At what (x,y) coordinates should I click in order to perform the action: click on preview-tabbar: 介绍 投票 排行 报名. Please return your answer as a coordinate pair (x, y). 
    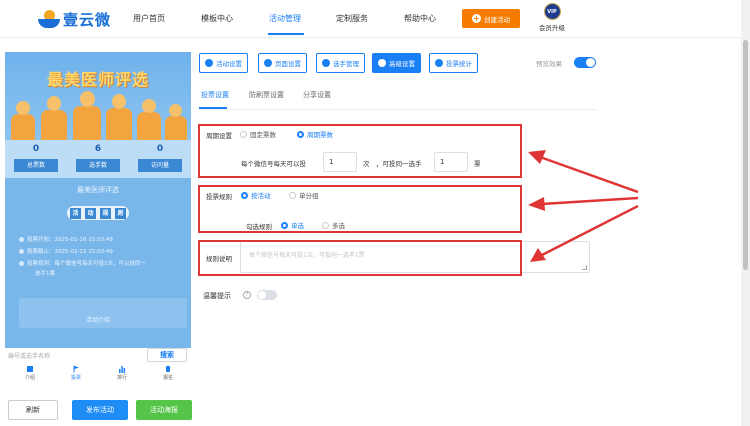
    Looking at the image, I should click on (98, 375).